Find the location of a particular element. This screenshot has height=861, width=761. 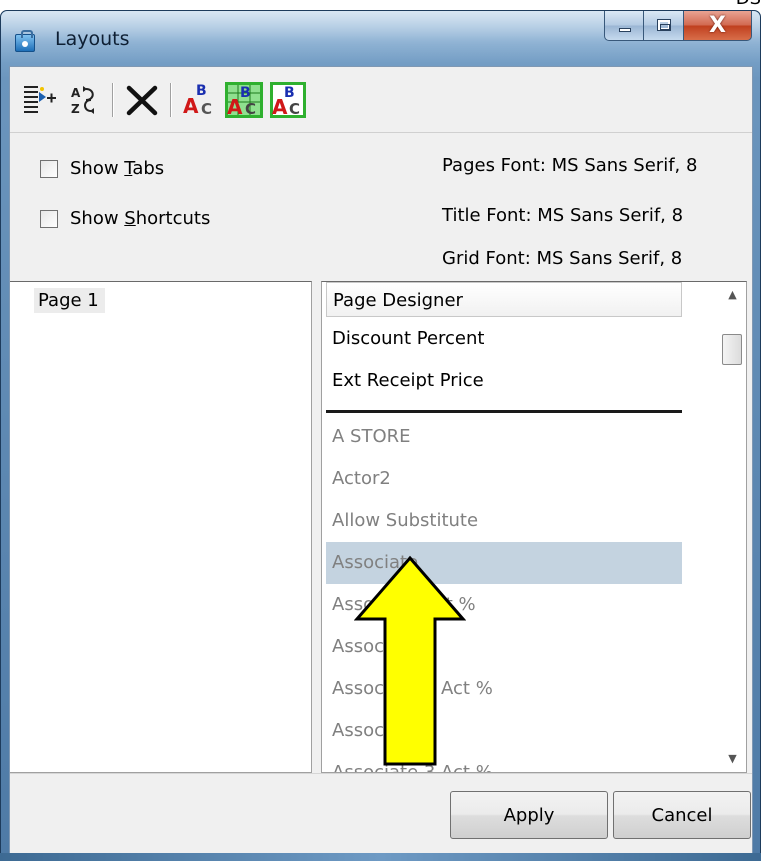

app-icon is located at coordinates (25, 41).